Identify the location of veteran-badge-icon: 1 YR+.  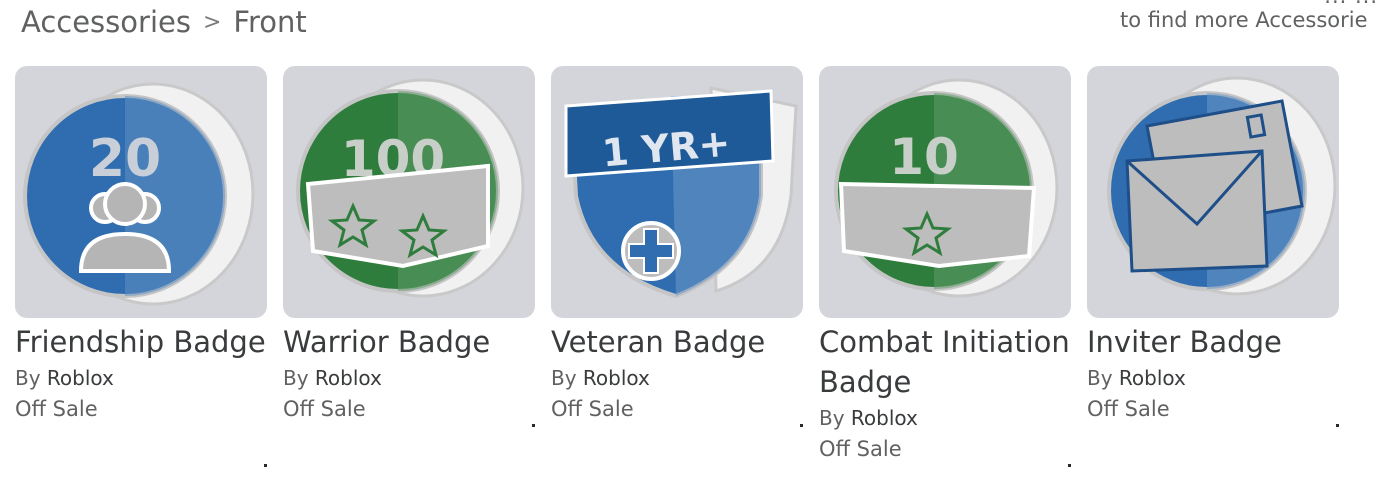
(681, 192).